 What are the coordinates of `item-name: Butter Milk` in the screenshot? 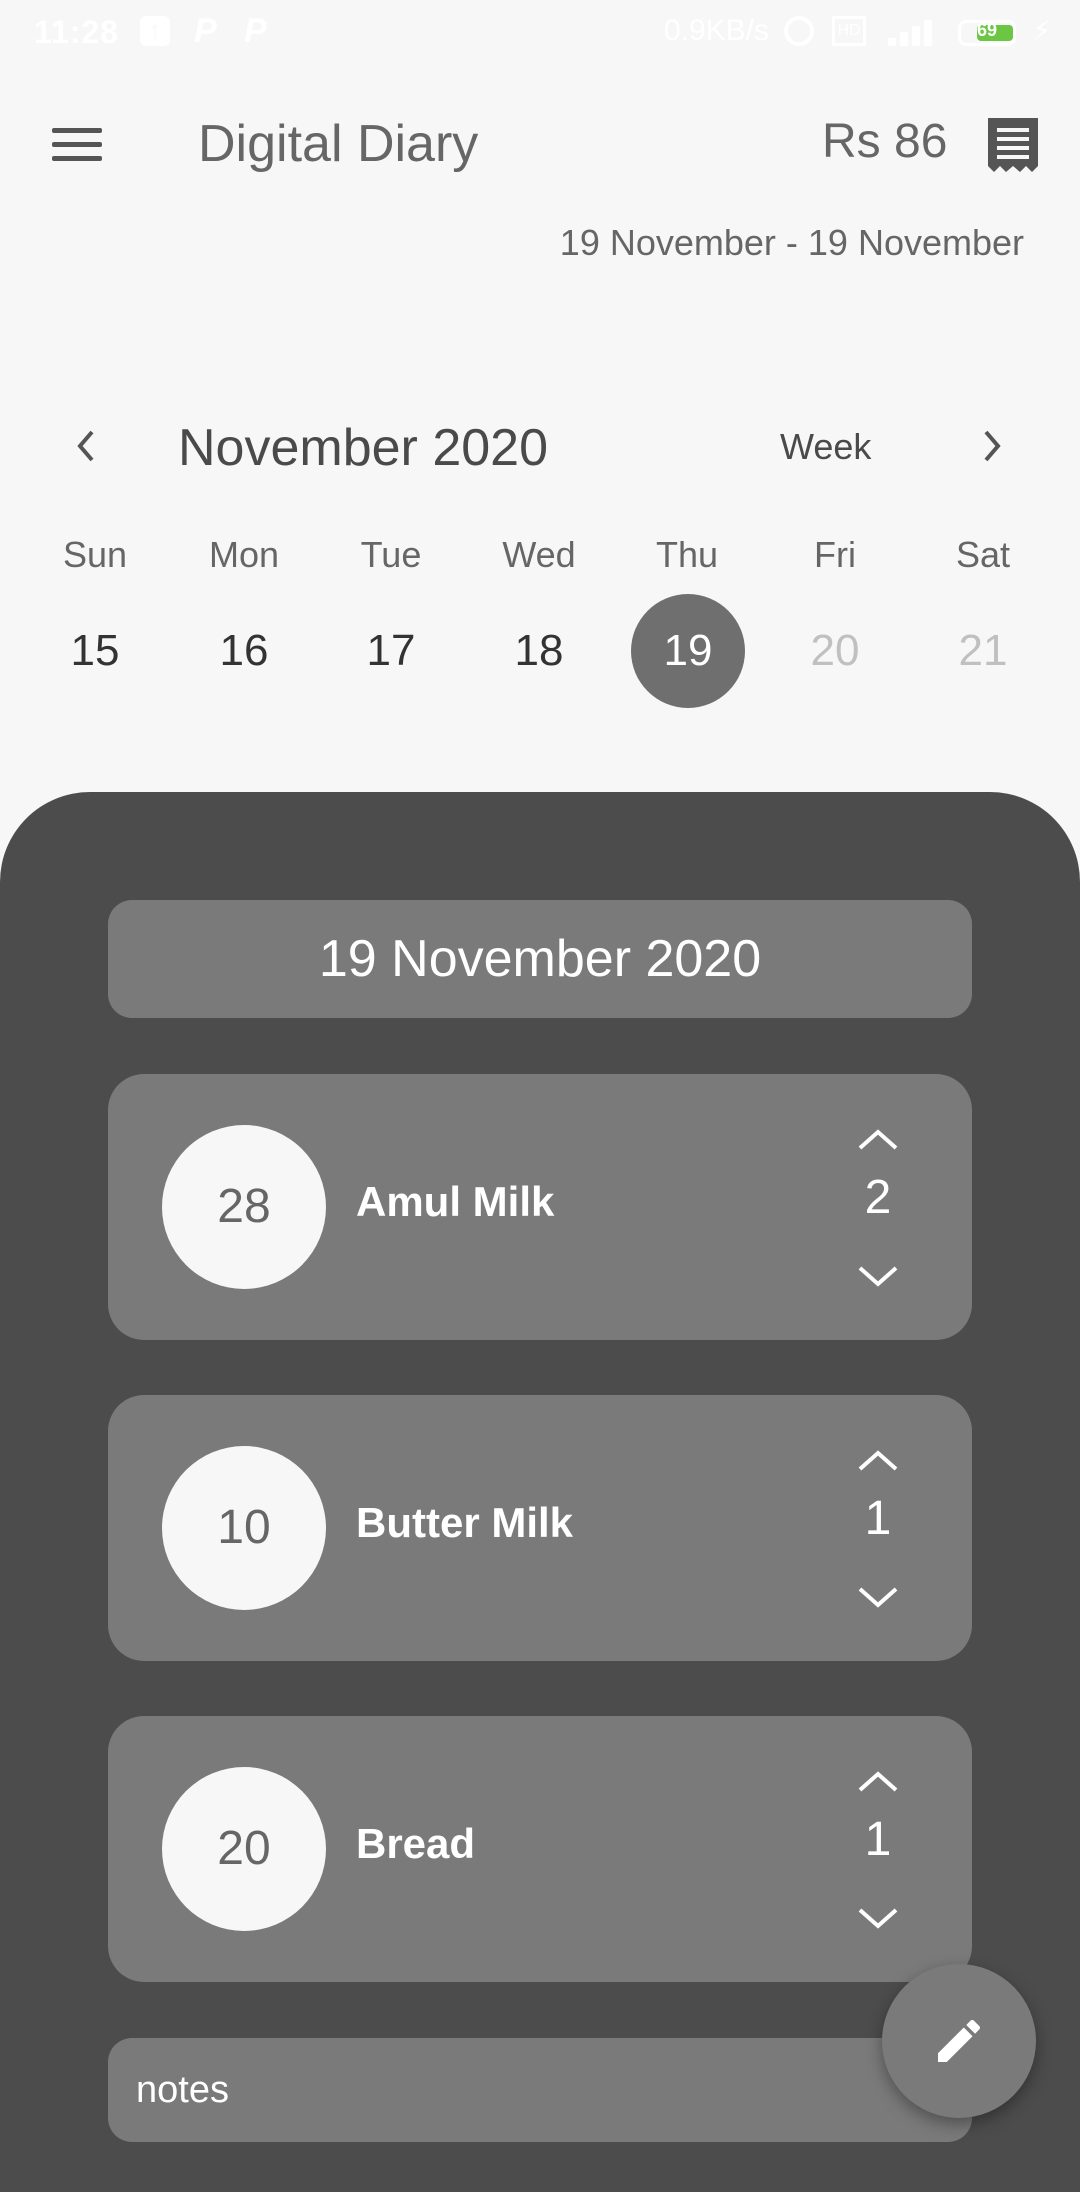 It's located at (465, 1522).